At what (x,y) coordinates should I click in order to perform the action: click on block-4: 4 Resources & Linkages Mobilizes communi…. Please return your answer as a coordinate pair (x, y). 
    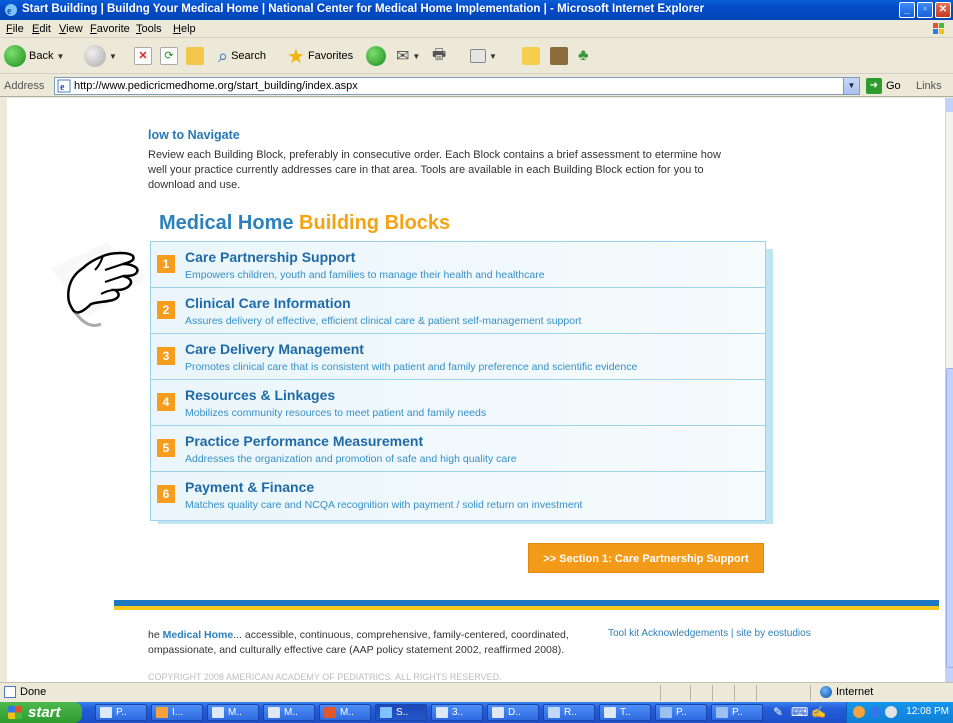
    Looking at the image, I should click on (458, 403).